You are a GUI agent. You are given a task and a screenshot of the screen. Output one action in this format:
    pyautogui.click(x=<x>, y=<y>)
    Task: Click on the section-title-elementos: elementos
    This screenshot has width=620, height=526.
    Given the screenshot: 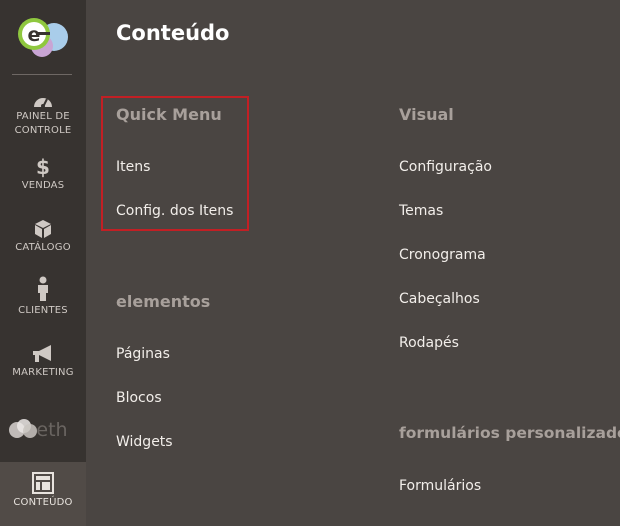 What is the action you would take?
    pyautogui.click(x=163, y=301)
    